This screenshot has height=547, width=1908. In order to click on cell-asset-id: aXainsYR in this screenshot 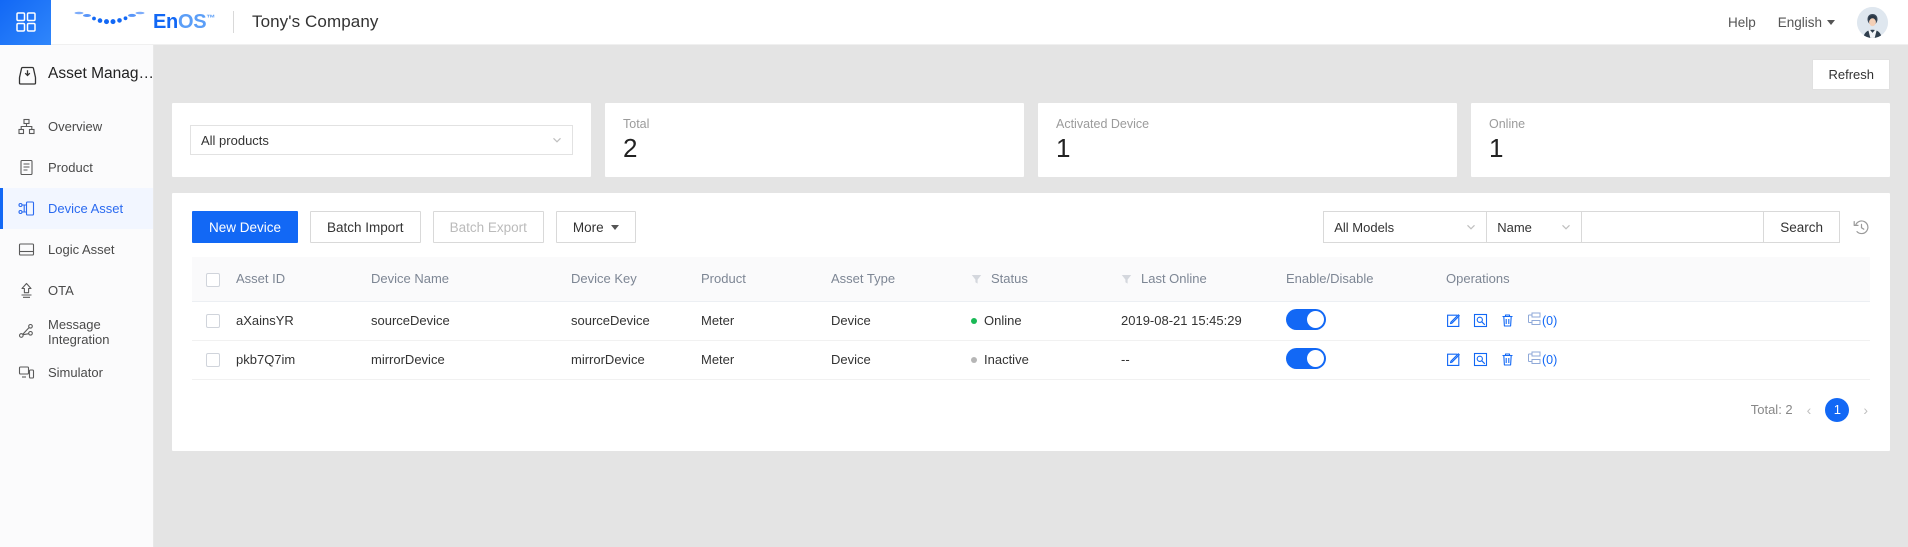, I will do `click(295, 321)`.